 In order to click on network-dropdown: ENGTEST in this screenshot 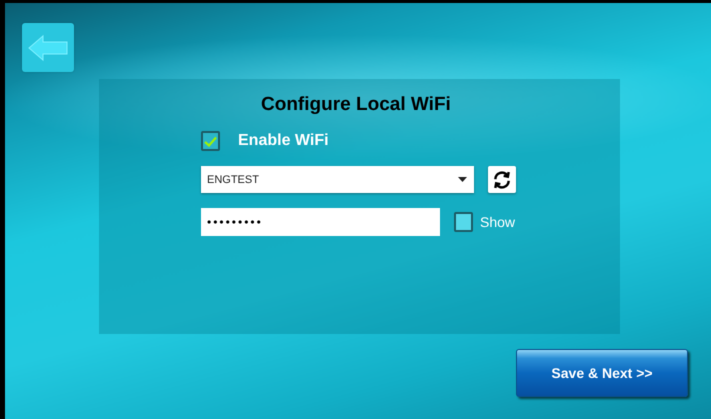, I will do `click(337, 179)`.